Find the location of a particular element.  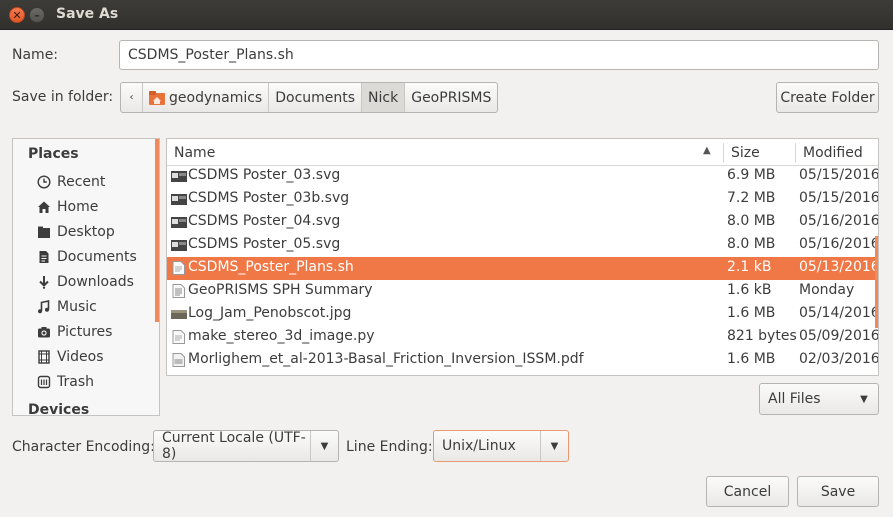

sidebar-item-documents: Documents is located at coordinates (87, 257).